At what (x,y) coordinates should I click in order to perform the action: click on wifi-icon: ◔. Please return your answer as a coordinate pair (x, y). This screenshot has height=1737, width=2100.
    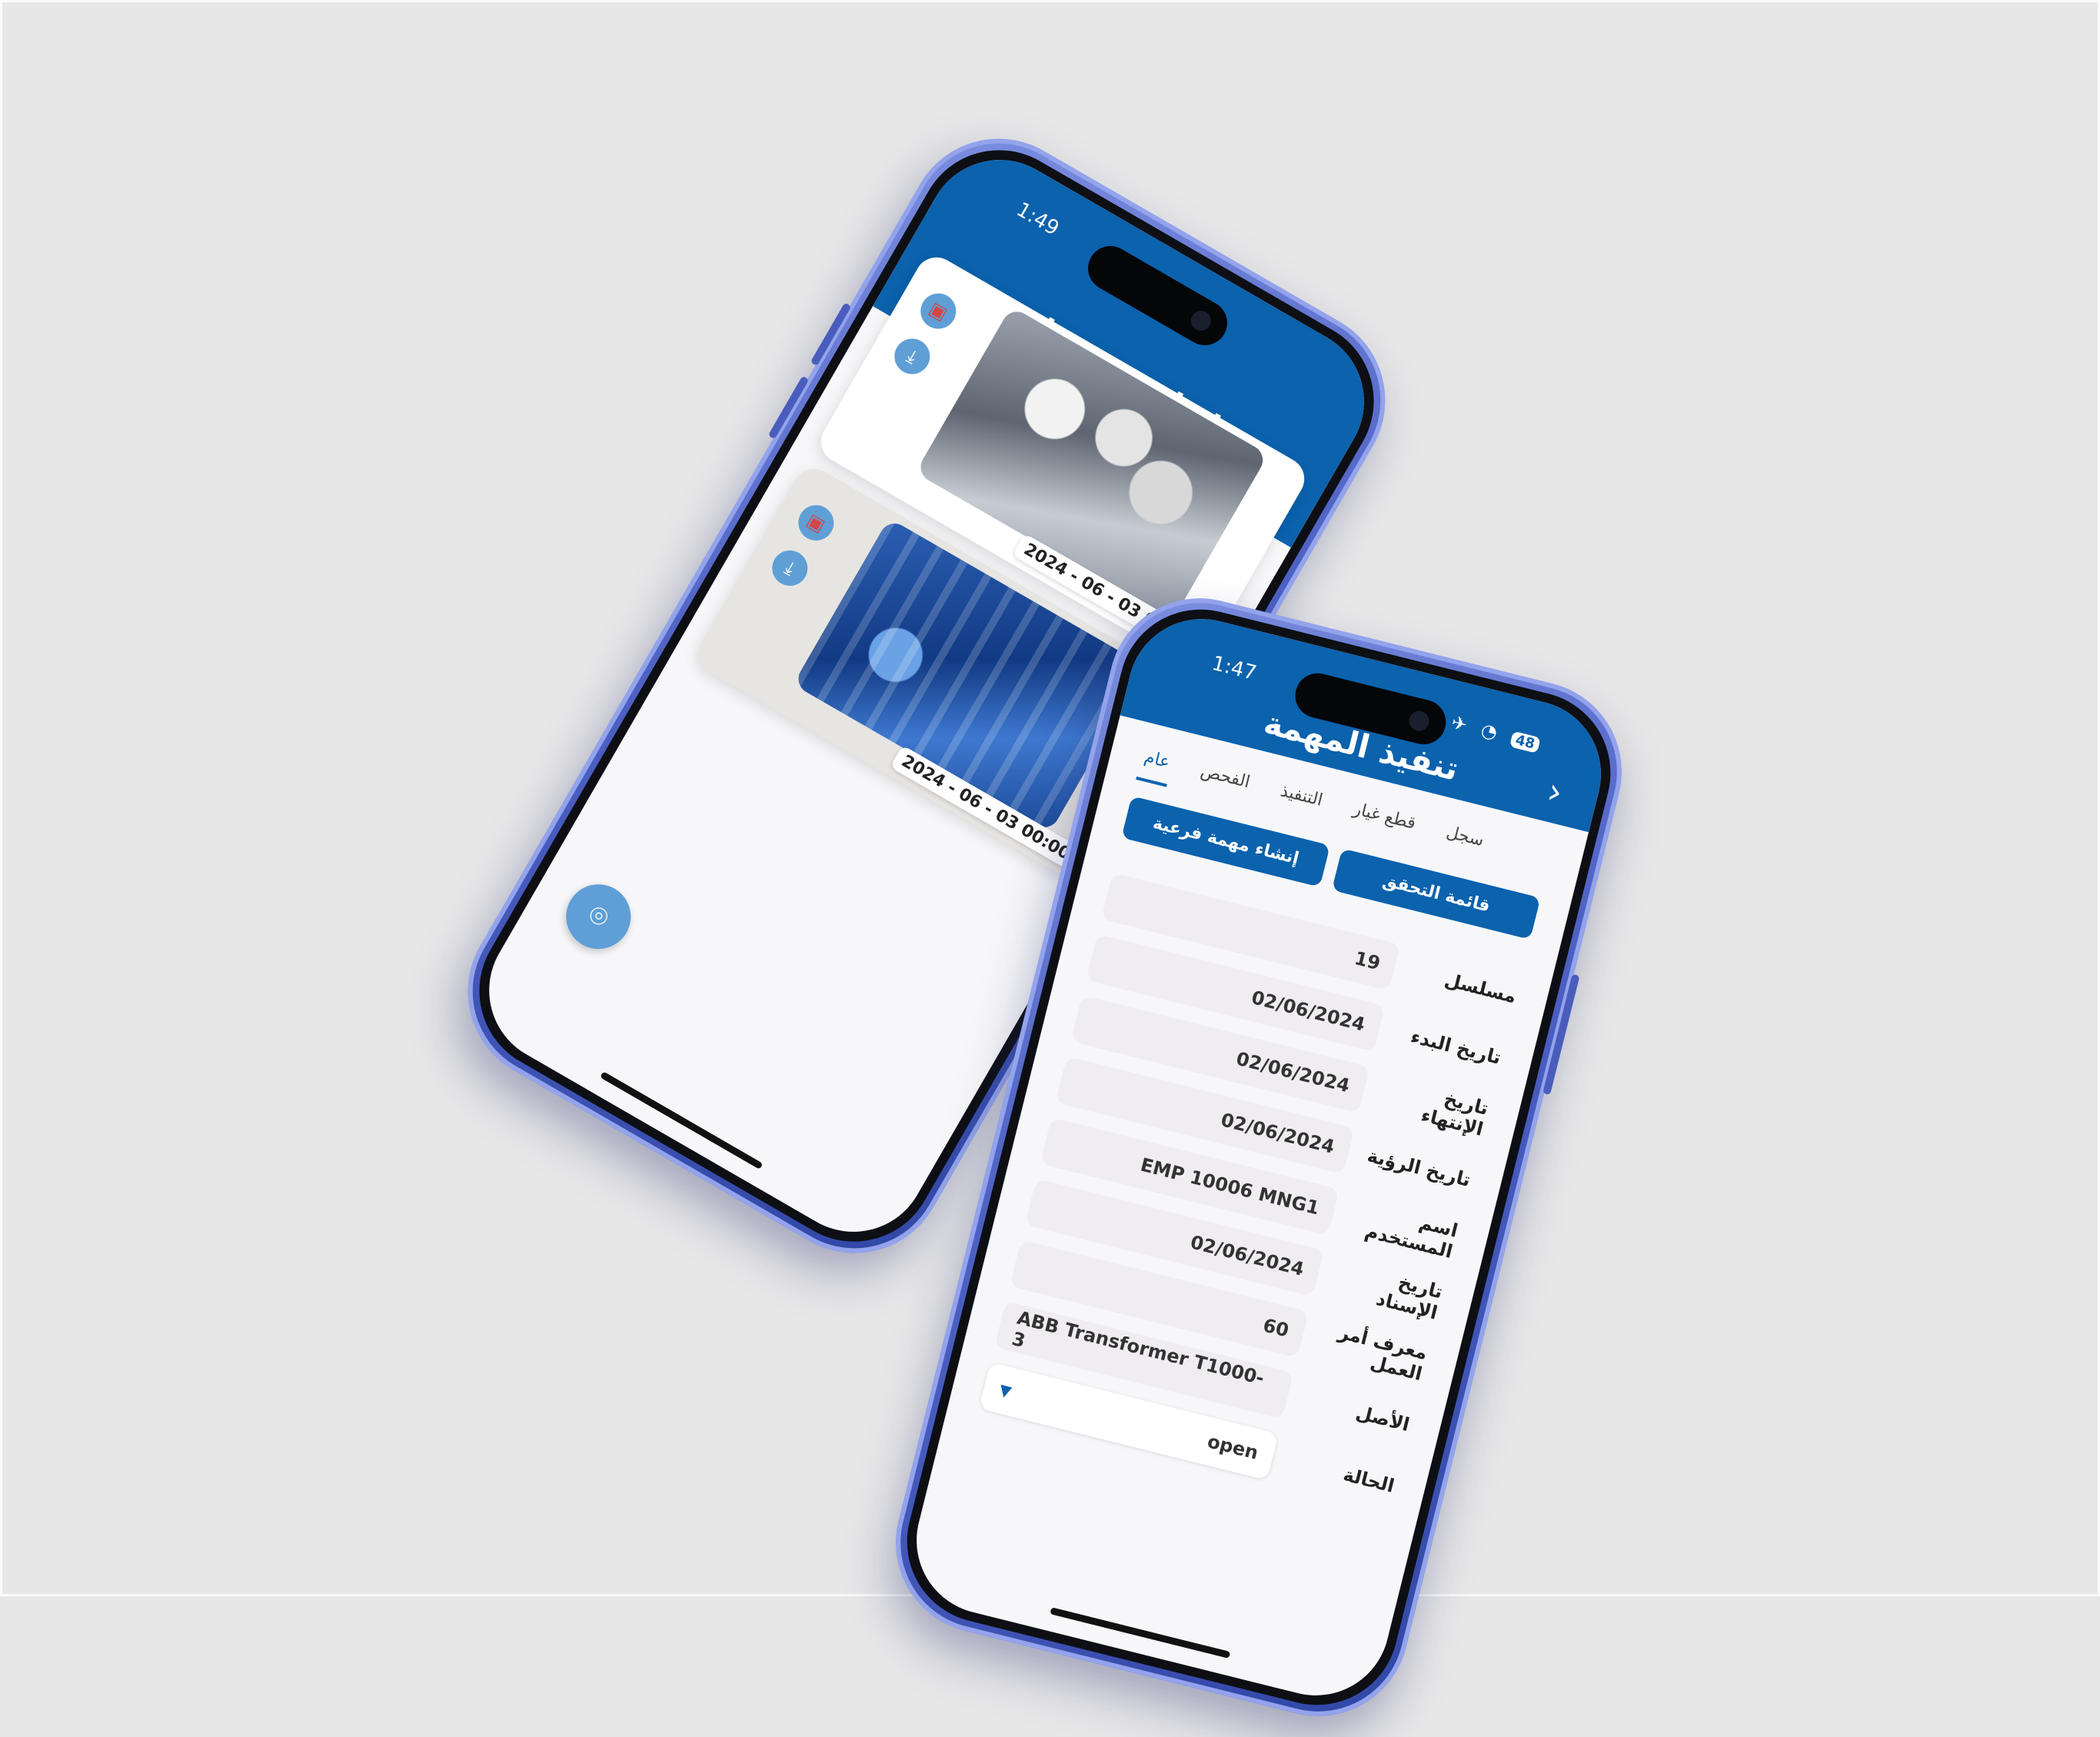
    Looking at the image, I should click on (1492, 731).